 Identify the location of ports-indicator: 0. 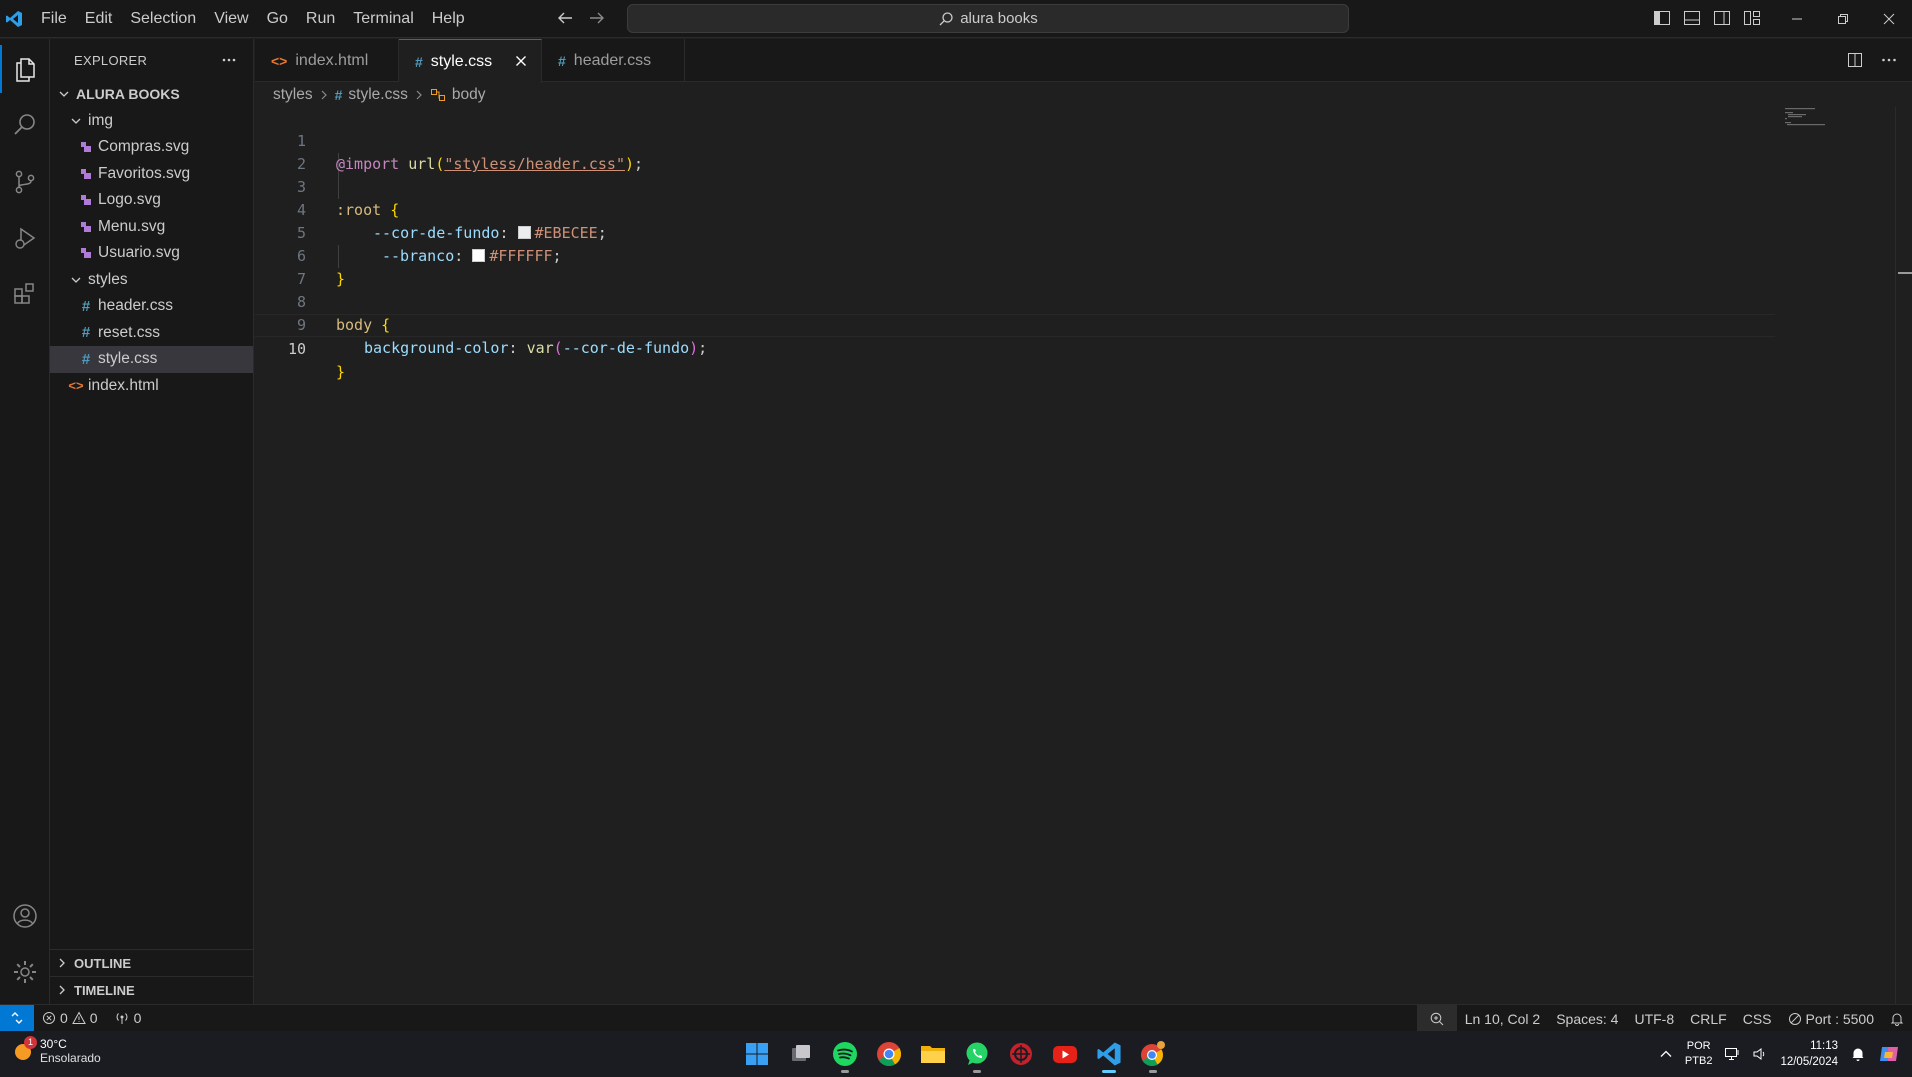
(128, 1018).